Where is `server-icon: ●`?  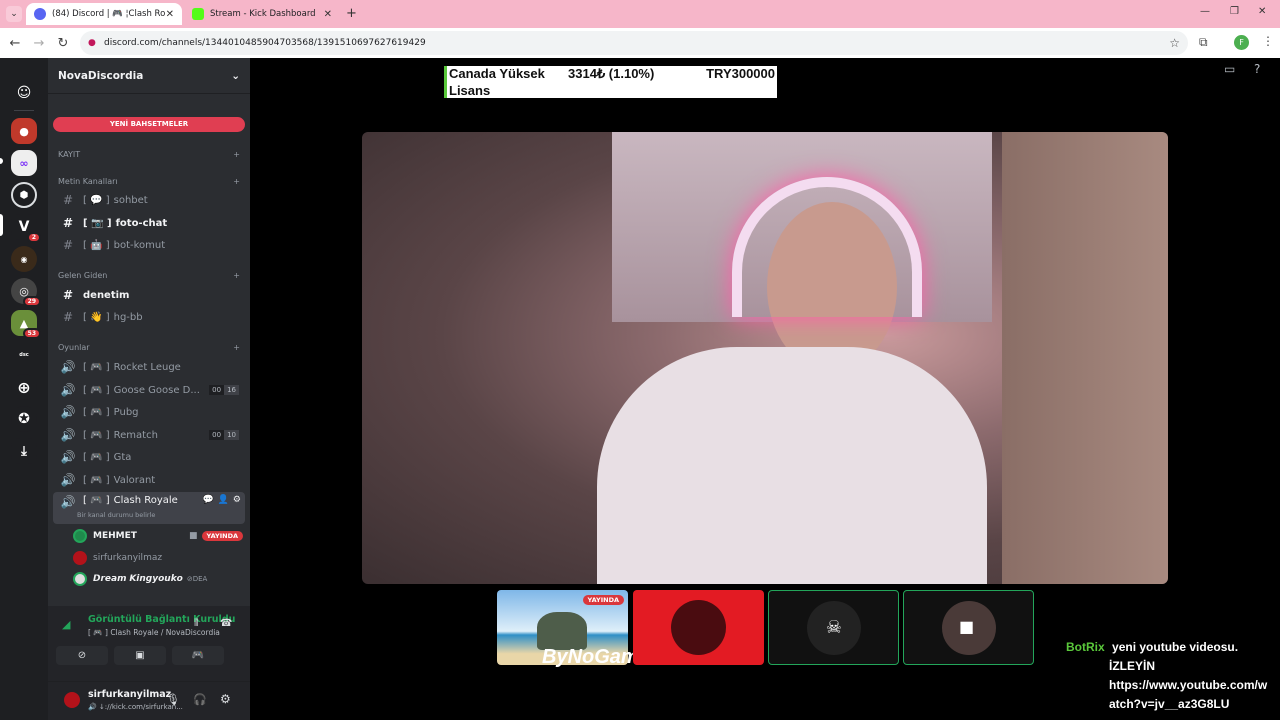
server-icon: ● is located at coordinates (24, 131).